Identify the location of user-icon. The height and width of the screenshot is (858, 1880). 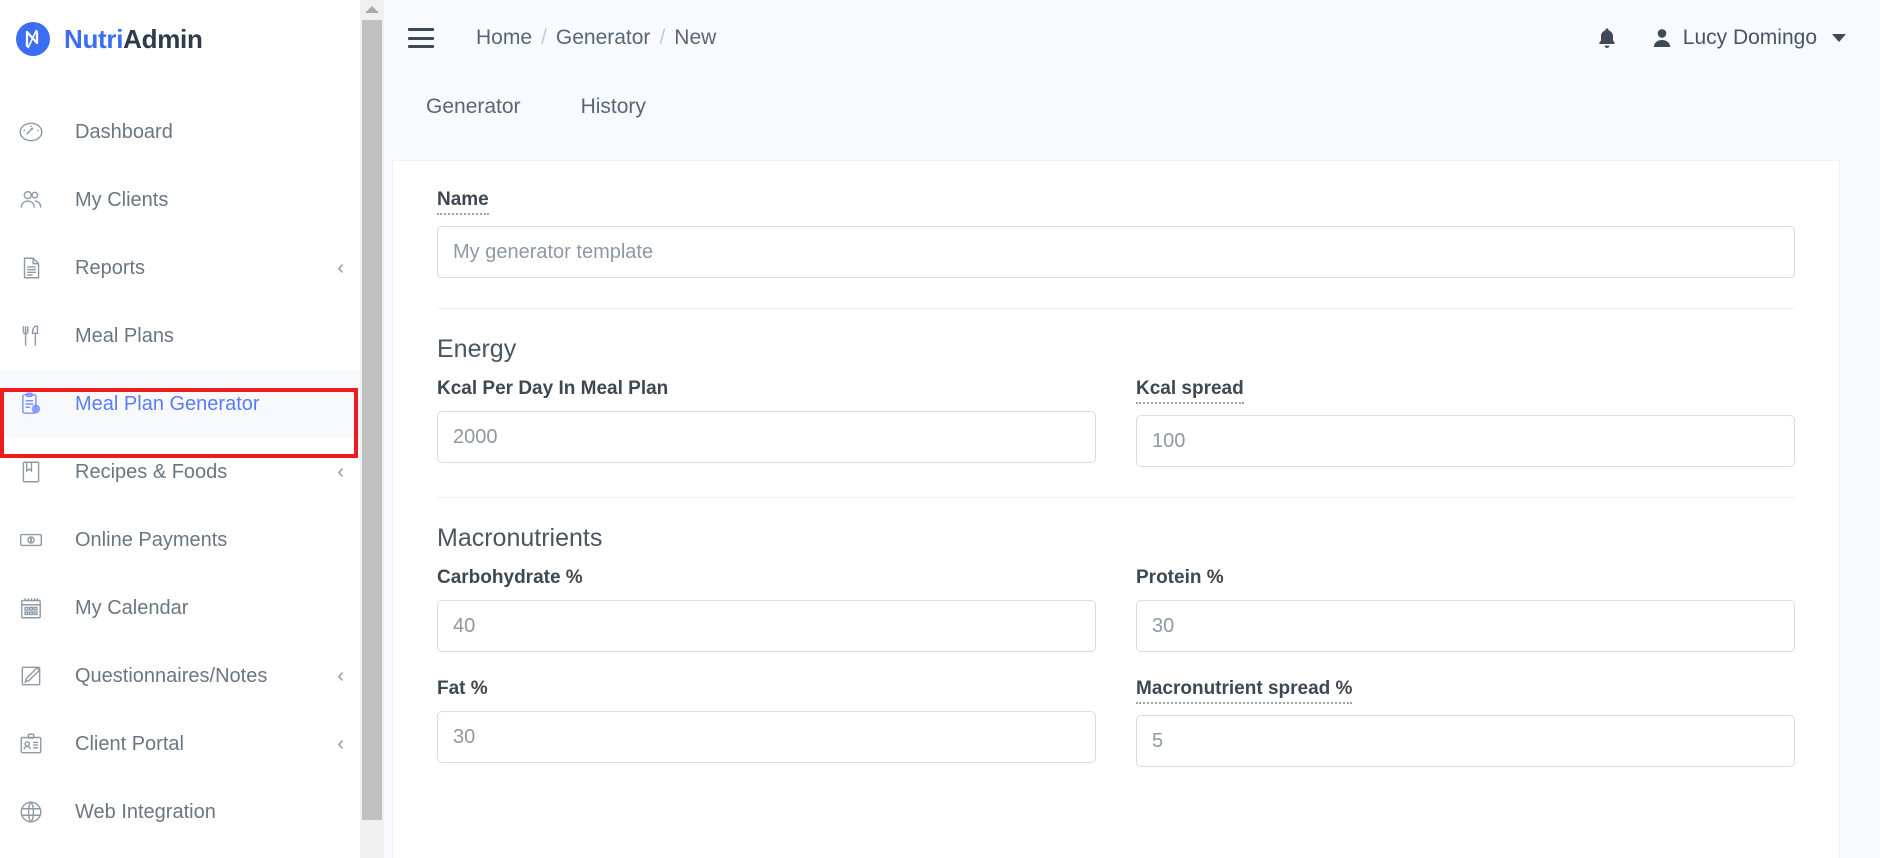
(1662, 38).